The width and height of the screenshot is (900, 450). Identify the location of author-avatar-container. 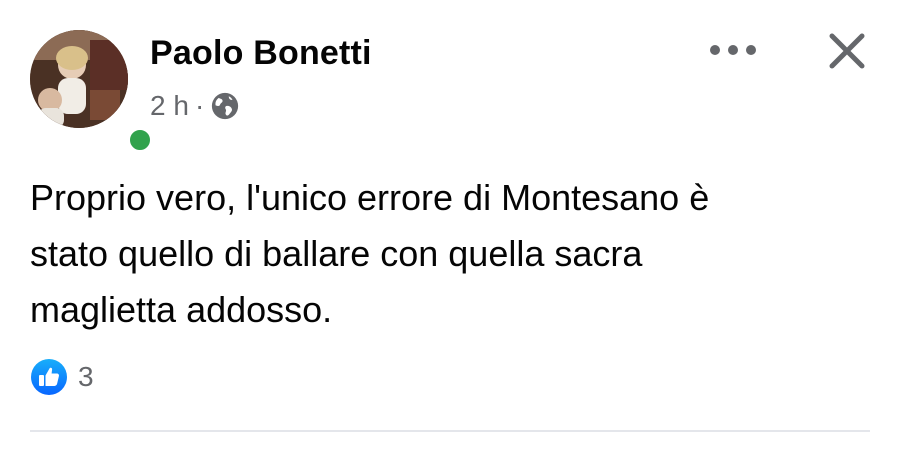
(92, 92).